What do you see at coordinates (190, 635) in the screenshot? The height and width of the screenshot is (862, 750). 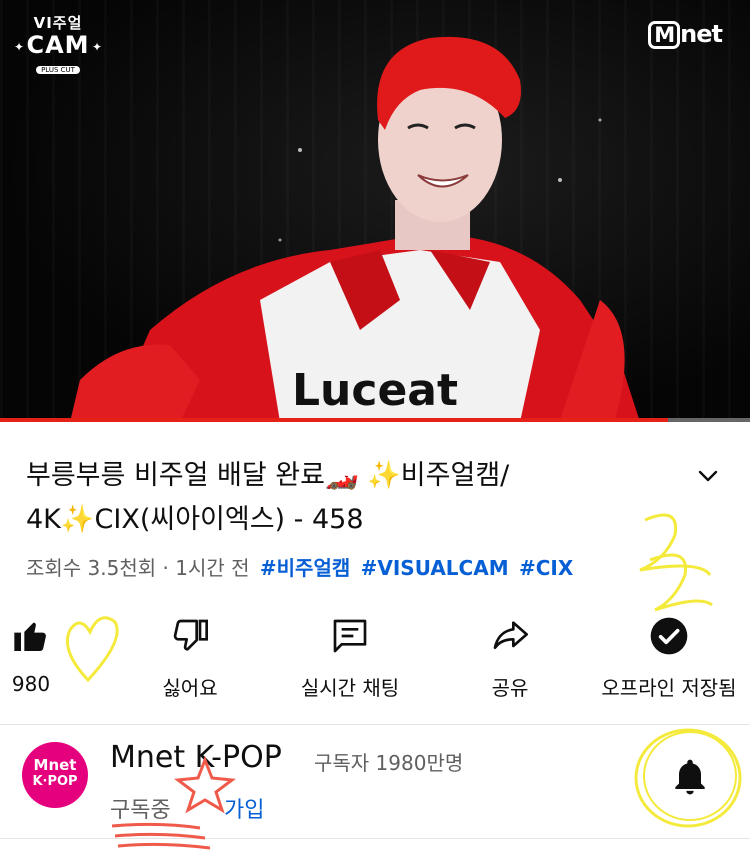 I see `thumbs-down-icon` at bounding box center [190, 635].